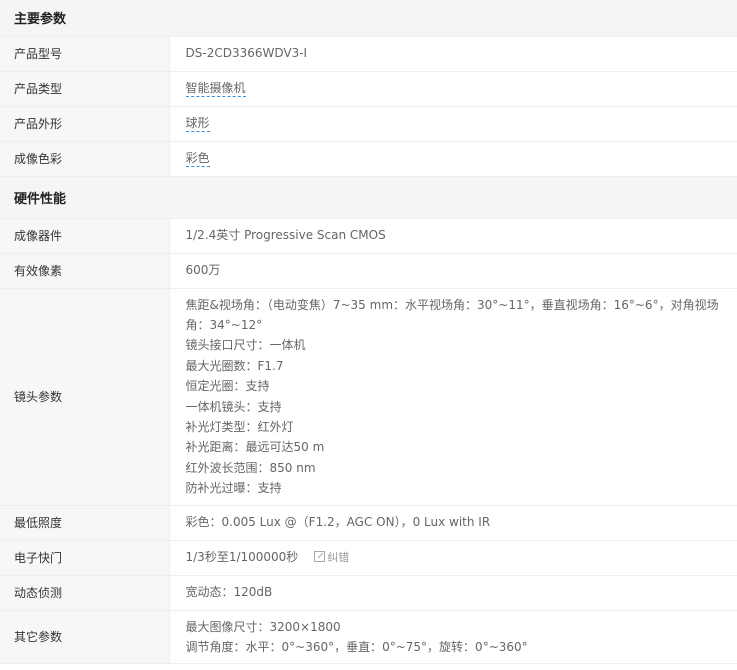 This screenshot has height=670, width=737. What do you see at coordinates (453, 159) in the screenshot?
I see `spec-value: 彩色` at bounding box center [453, 159].